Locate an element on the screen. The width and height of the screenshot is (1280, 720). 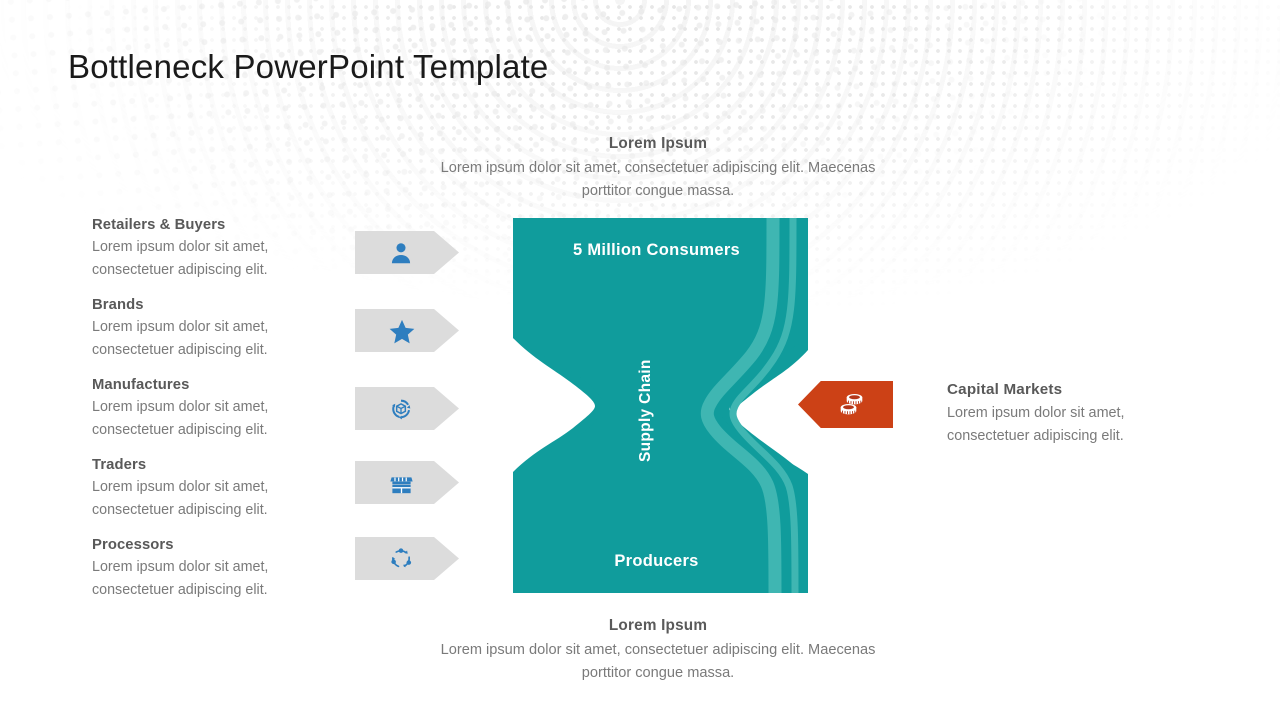
chevron-arrow-traders is located at coordinates (407, 482).